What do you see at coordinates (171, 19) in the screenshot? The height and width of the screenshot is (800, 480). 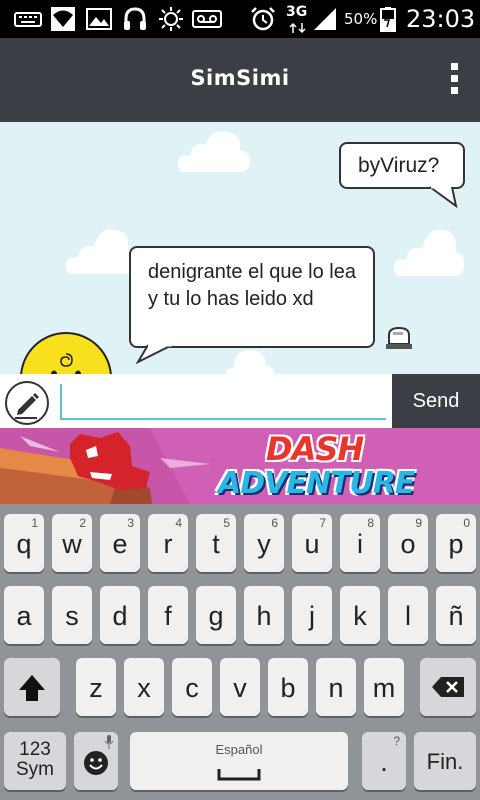 I see `brightness-icon` at bounding box center [171, 19].